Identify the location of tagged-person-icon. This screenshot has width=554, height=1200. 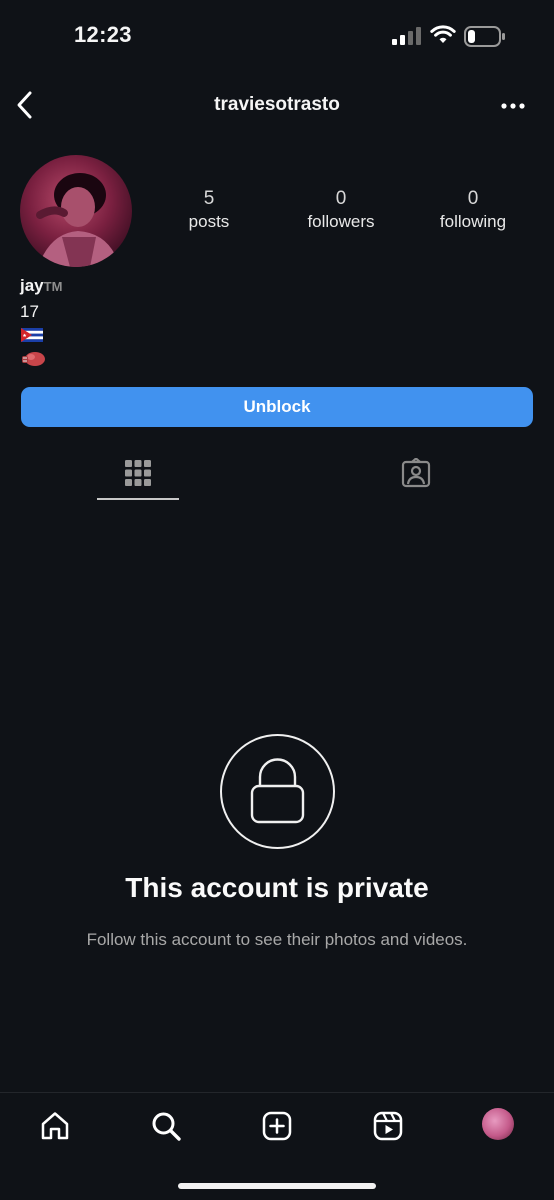
(416, 473).